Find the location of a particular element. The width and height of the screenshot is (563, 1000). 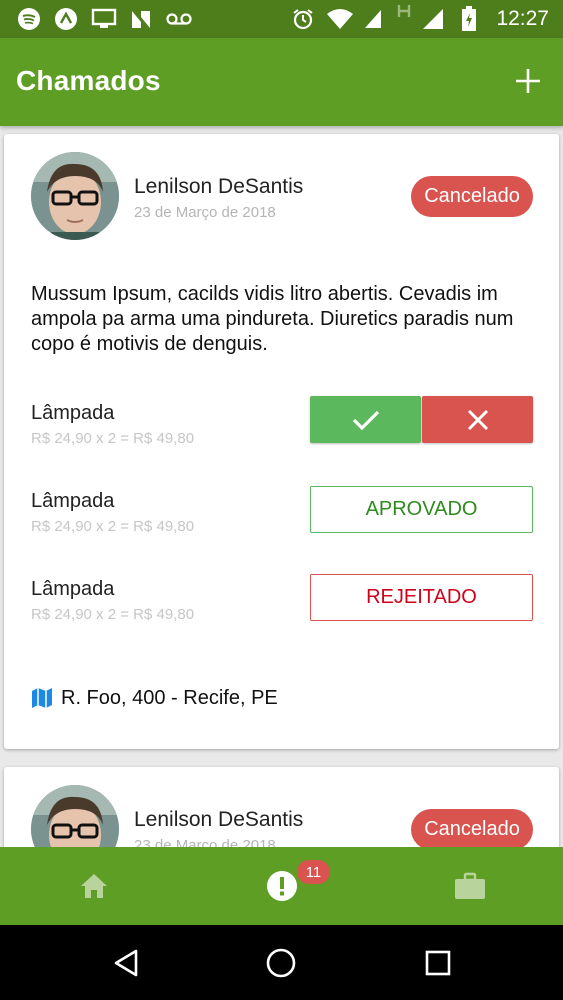

recents-button is located at coordinates (438, 963).